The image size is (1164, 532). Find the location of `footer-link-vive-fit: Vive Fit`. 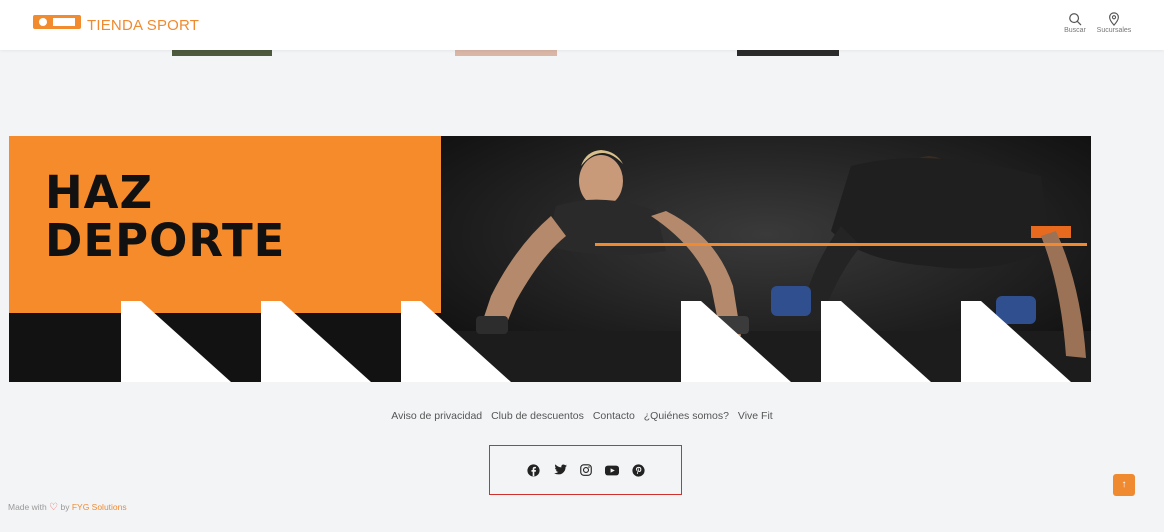

footer-link-vive-fit: Vive Fit is located at coordinates (755, 416).